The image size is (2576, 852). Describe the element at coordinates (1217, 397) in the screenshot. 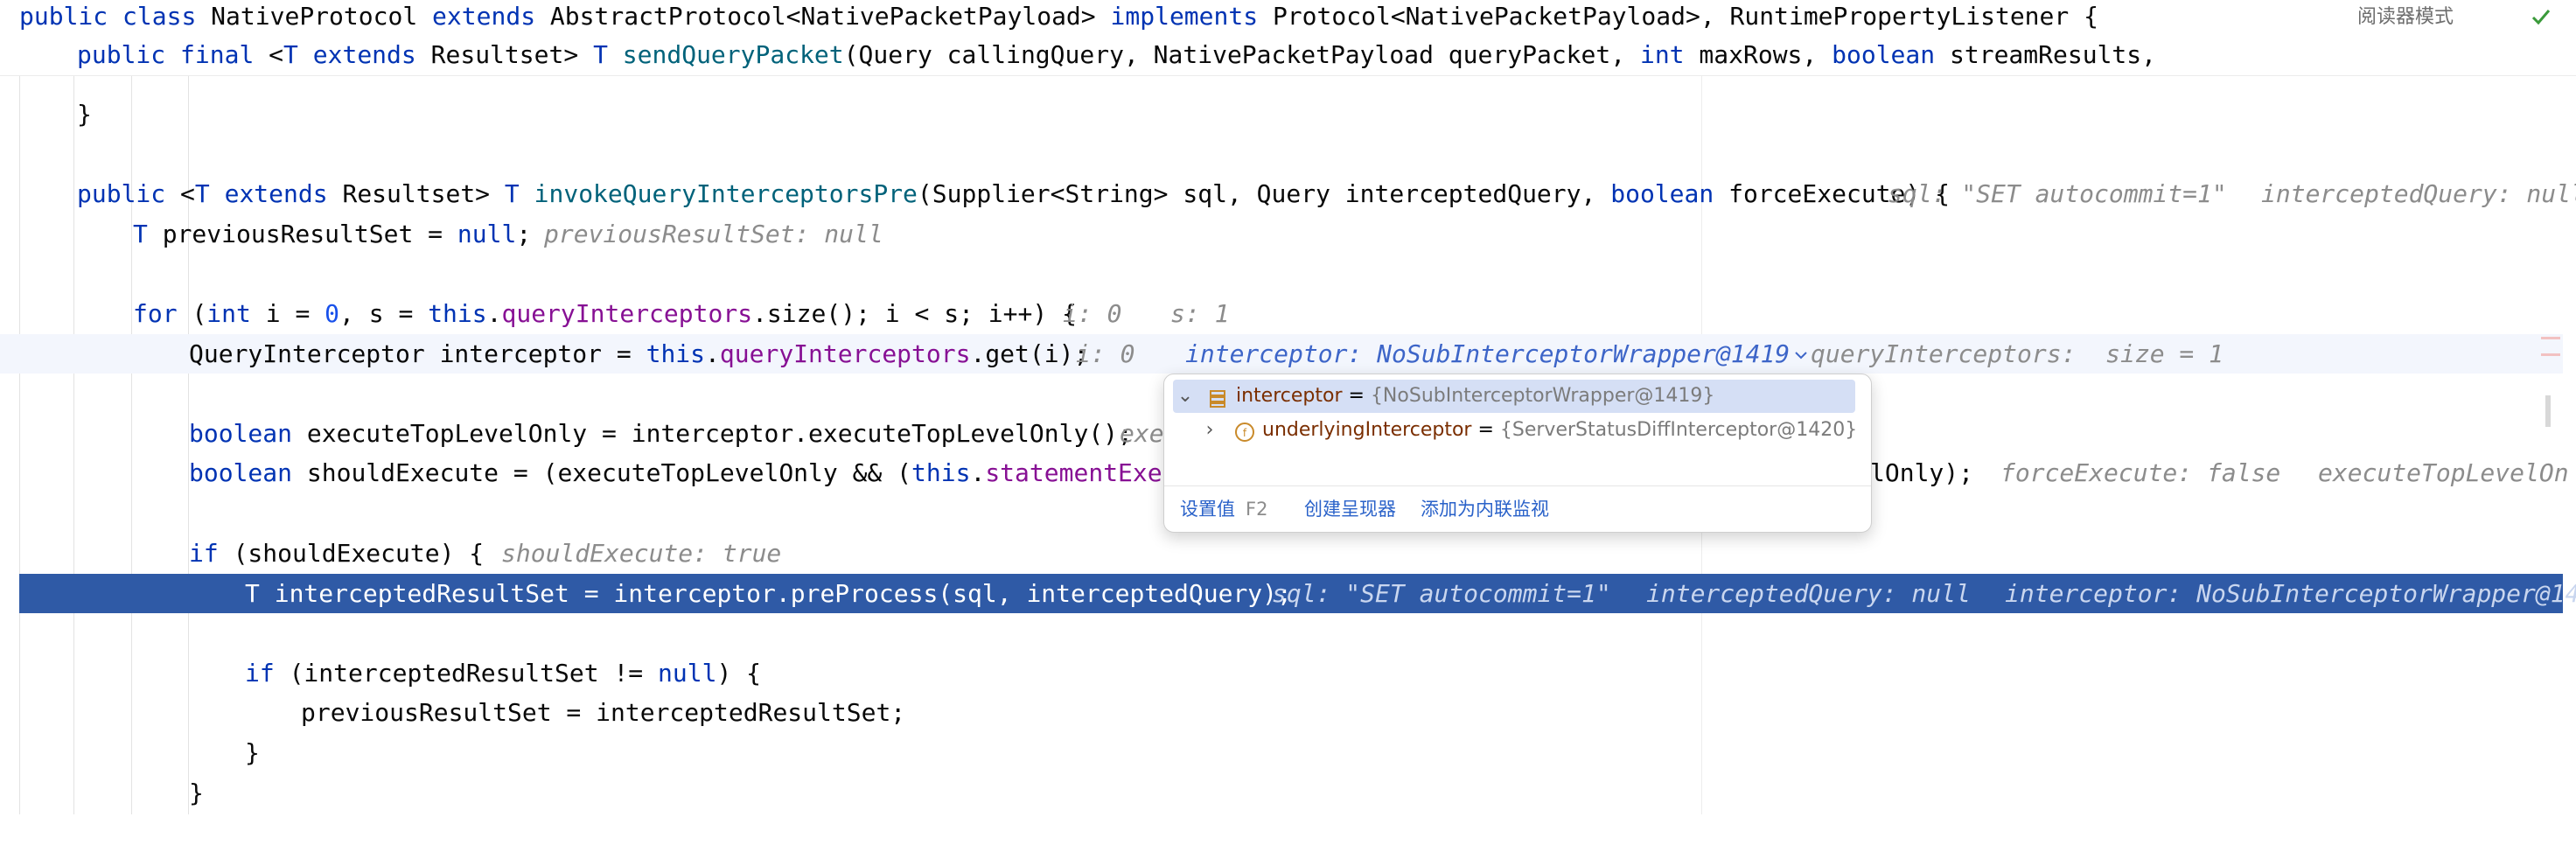

I see `field-icon` at that location.